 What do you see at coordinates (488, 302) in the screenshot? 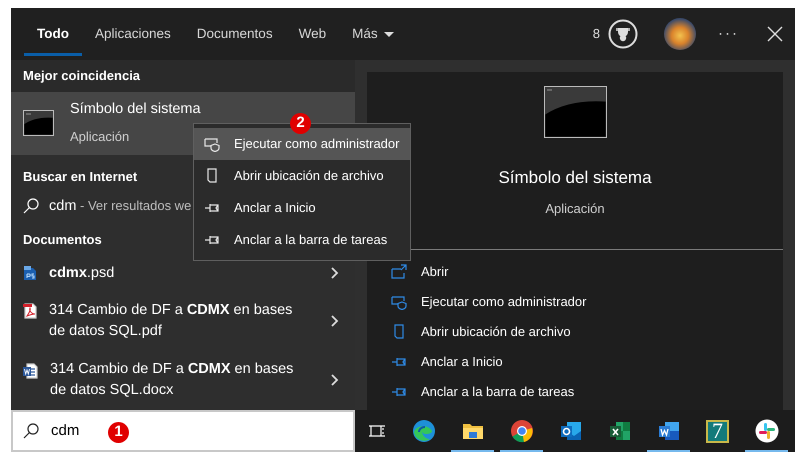
I see `action-item: Ejecutar como administrador` at bounding box center [488, 302].